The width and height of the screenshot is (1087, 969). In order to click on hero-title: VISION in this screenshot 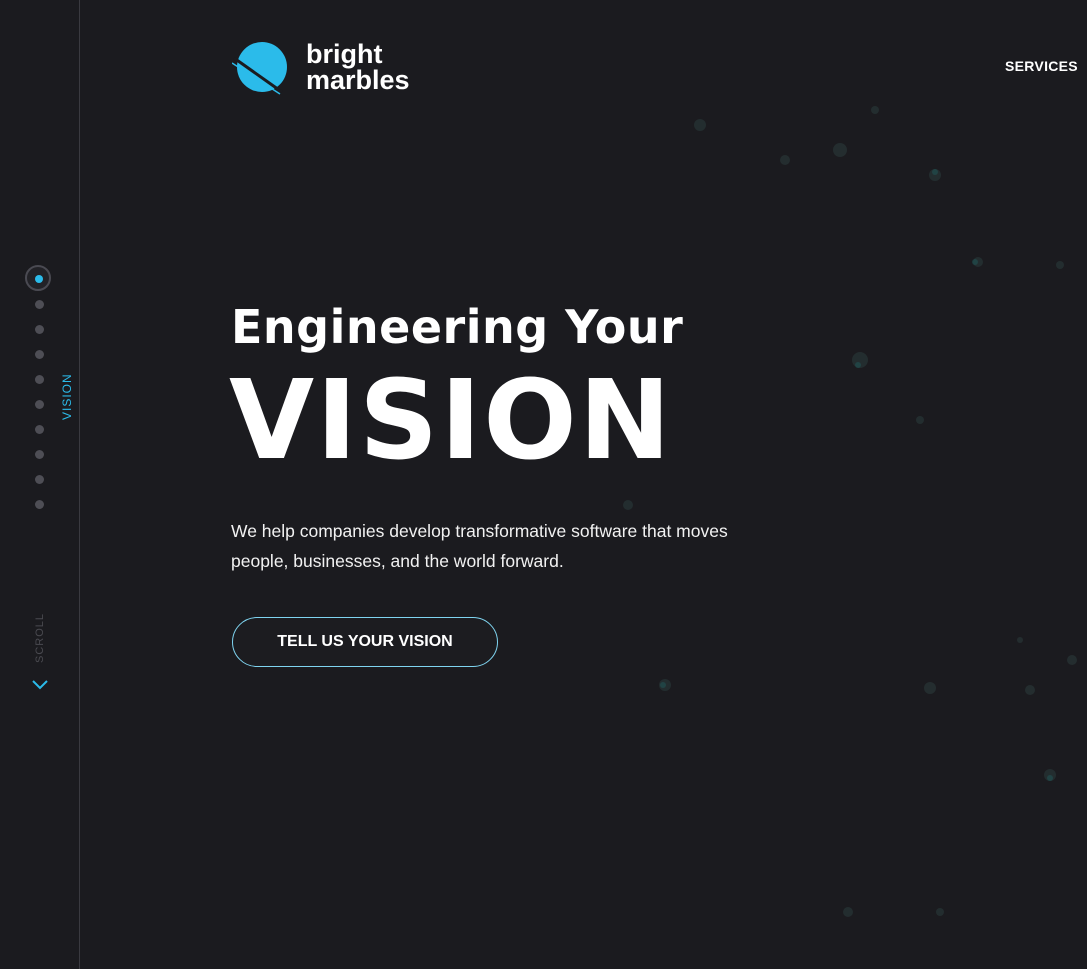, I will do `click(451, 420)`.